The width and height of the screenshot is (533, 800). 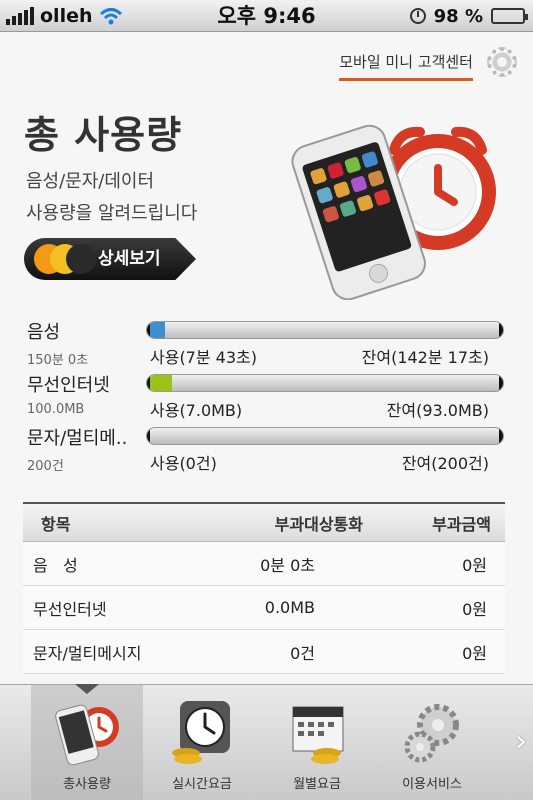 I want to click on usage-fill, so click(x=159, y=383).